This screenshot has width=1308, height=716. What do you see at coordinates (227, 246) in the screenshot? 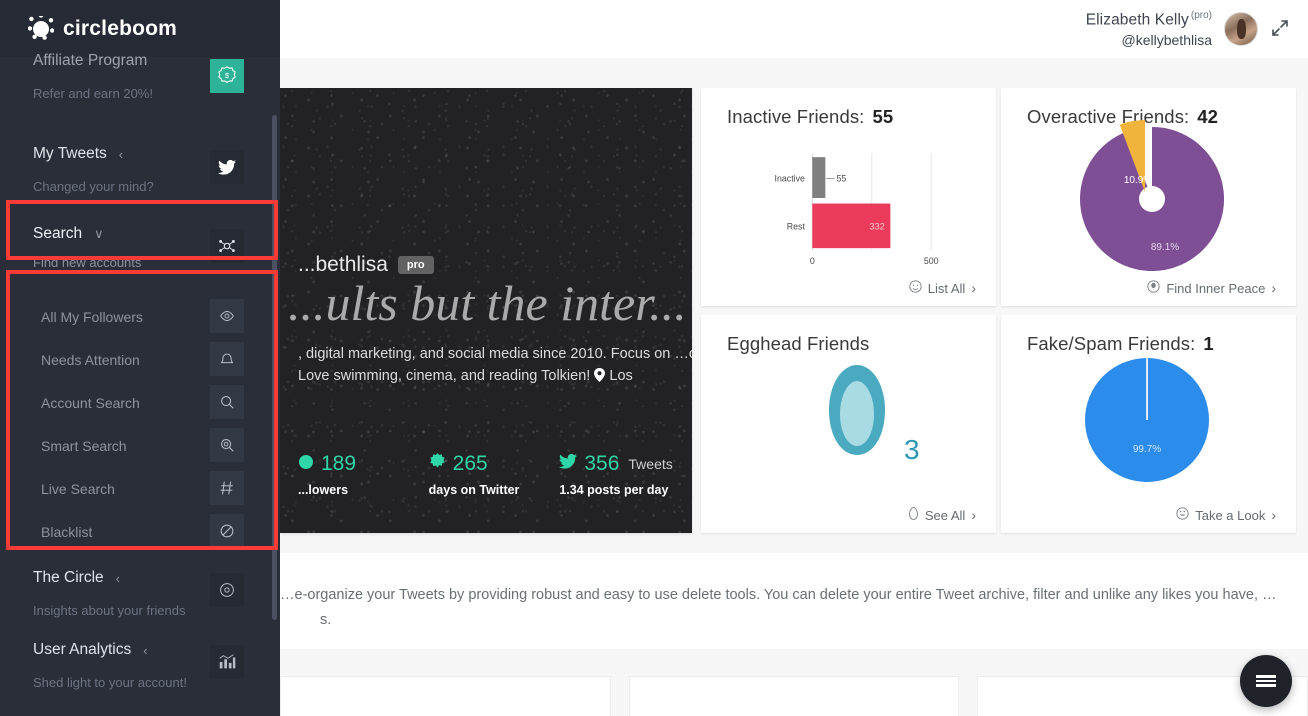
I see `network-nodes-icon` at bounding box center [227, 246].